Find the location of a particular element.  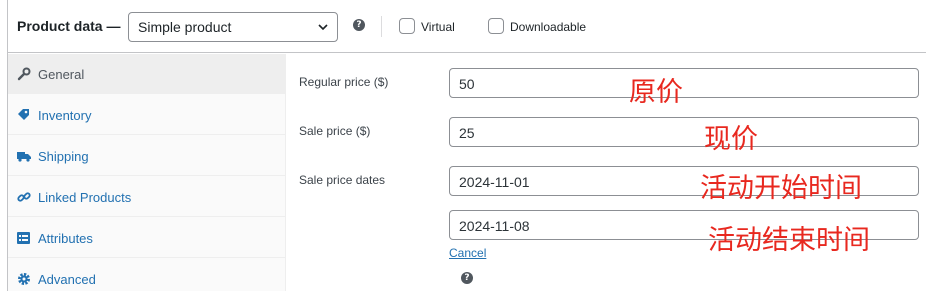

tab-linked-products: Linked Products is located at coordinates (147, 197).